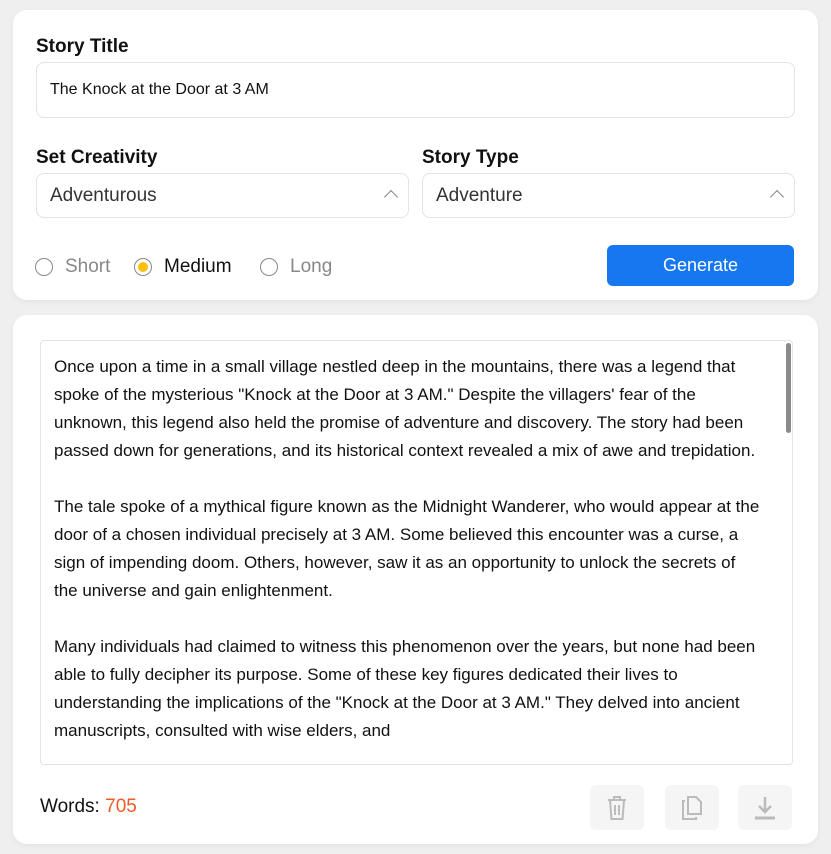  What do you see at coordinates (159, 89) in the screenshot?
I see `title-value: The Knock at the Door at 3 AM` at bounding box center [159, 89].